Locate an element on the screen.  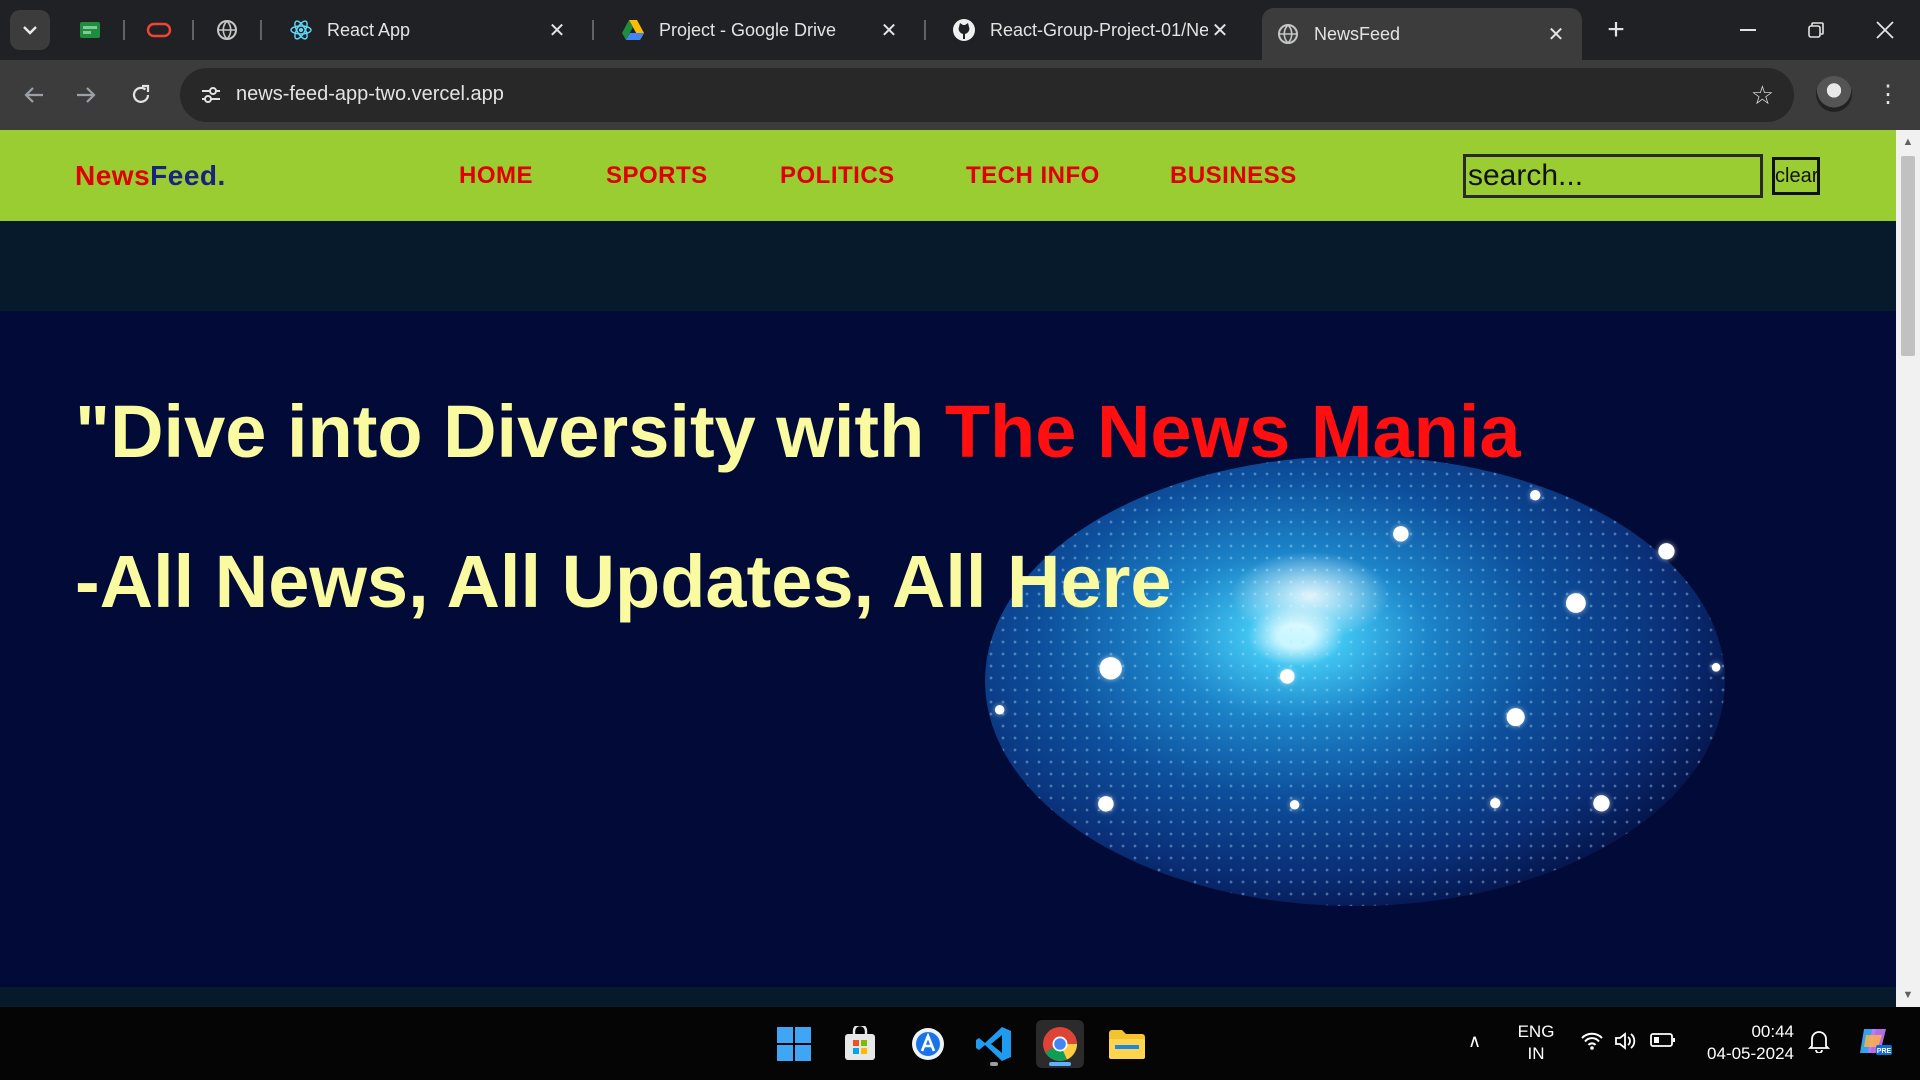
volume-icon is located at coordinates (1626, 1044).